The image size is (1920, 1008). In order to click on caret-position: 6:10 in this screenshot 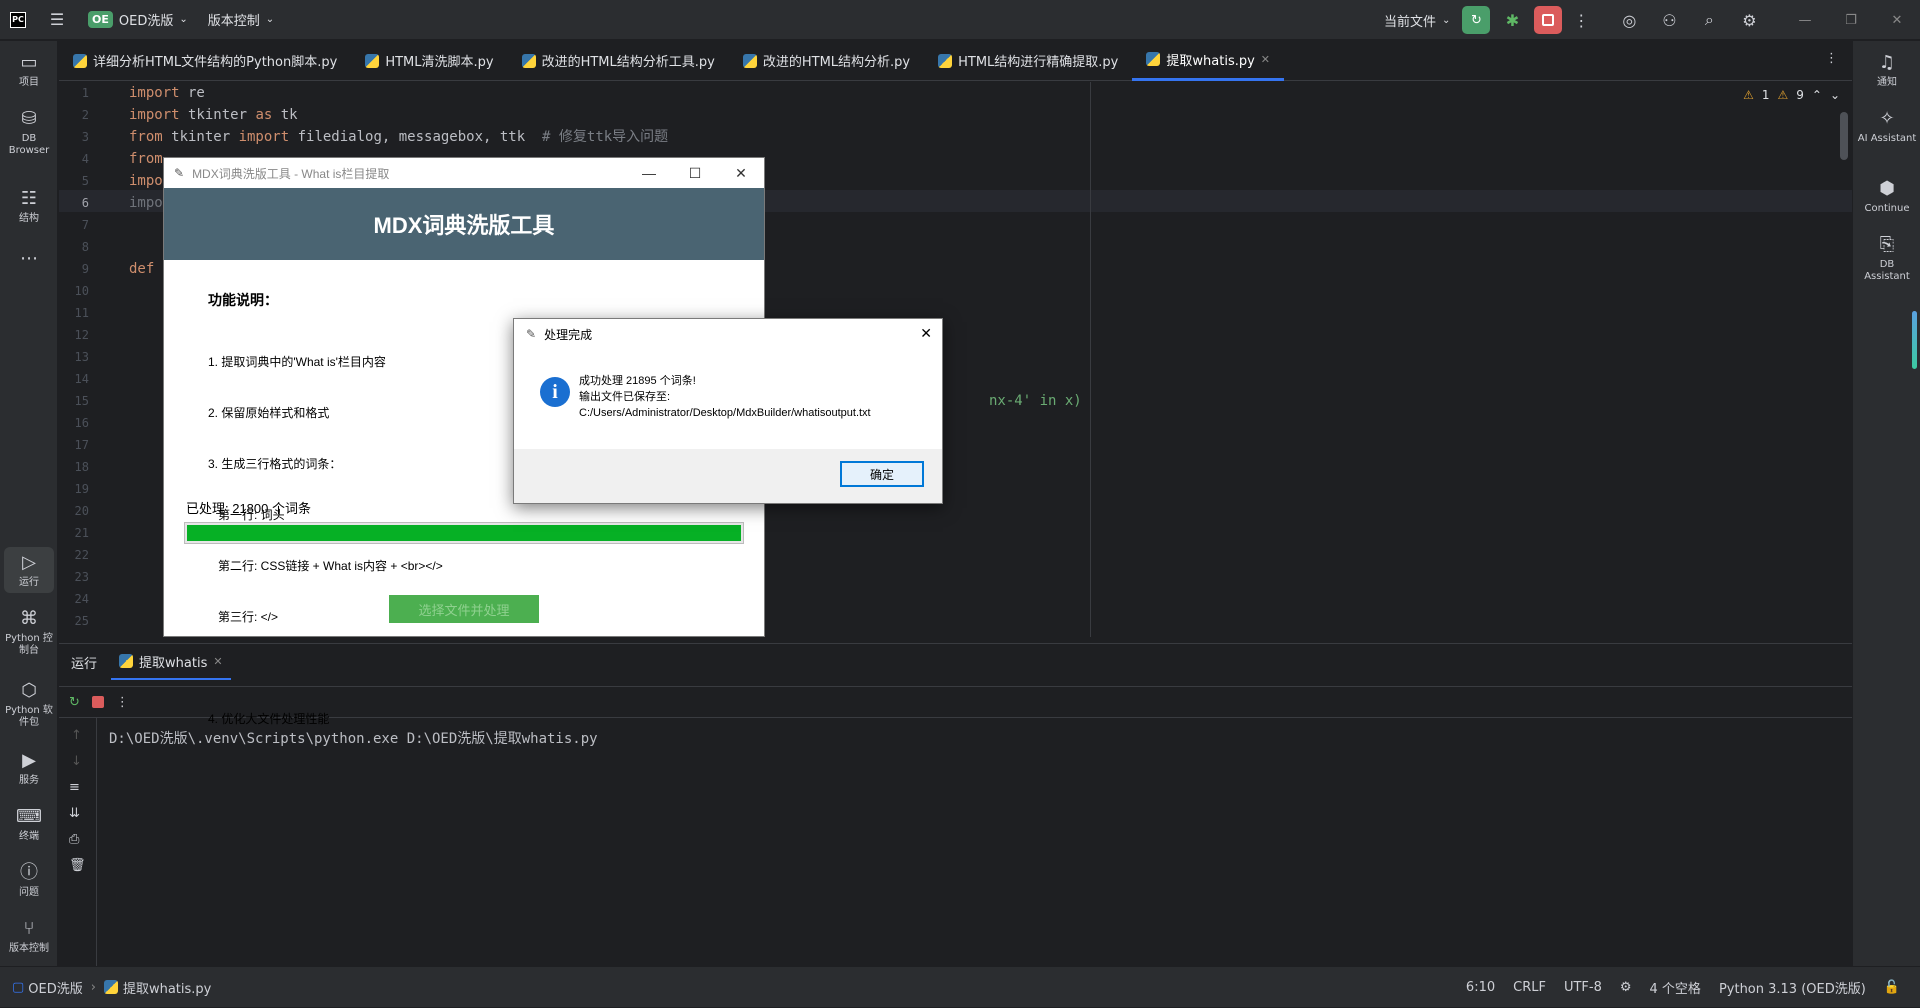, I will do `click(1480, 987)`.